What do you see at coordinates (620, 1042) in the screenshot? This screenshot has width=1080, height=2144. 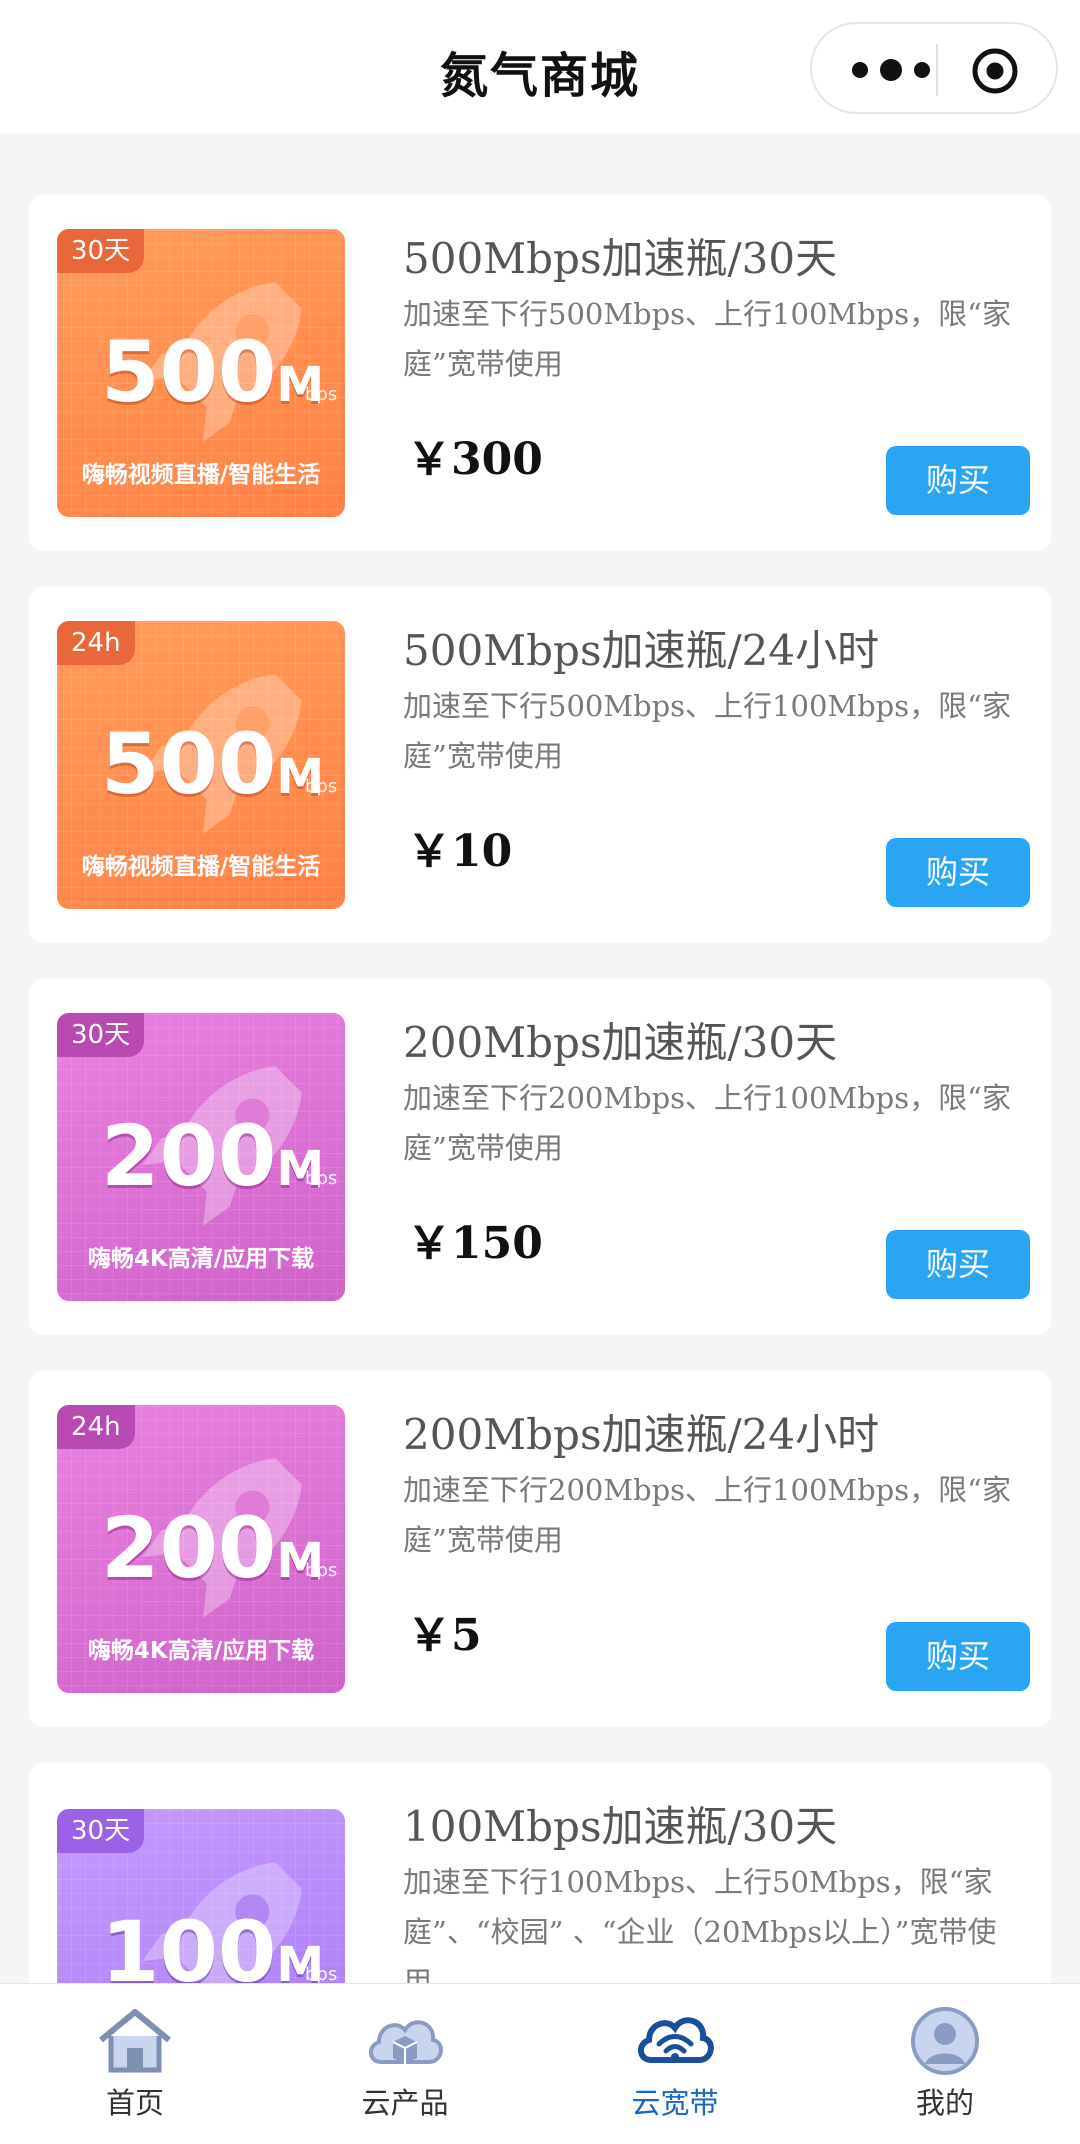 I see `product-title: 200Mbps加速瓶/30天` at bounding box center [620, 1042].